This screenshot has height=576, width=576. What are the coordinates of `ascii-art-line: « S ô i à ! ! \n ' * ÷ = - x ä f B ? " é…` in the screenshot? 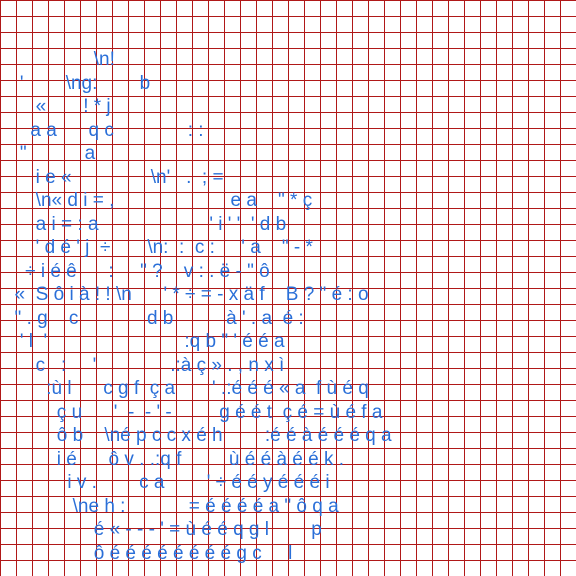 It's located at (186, 294).